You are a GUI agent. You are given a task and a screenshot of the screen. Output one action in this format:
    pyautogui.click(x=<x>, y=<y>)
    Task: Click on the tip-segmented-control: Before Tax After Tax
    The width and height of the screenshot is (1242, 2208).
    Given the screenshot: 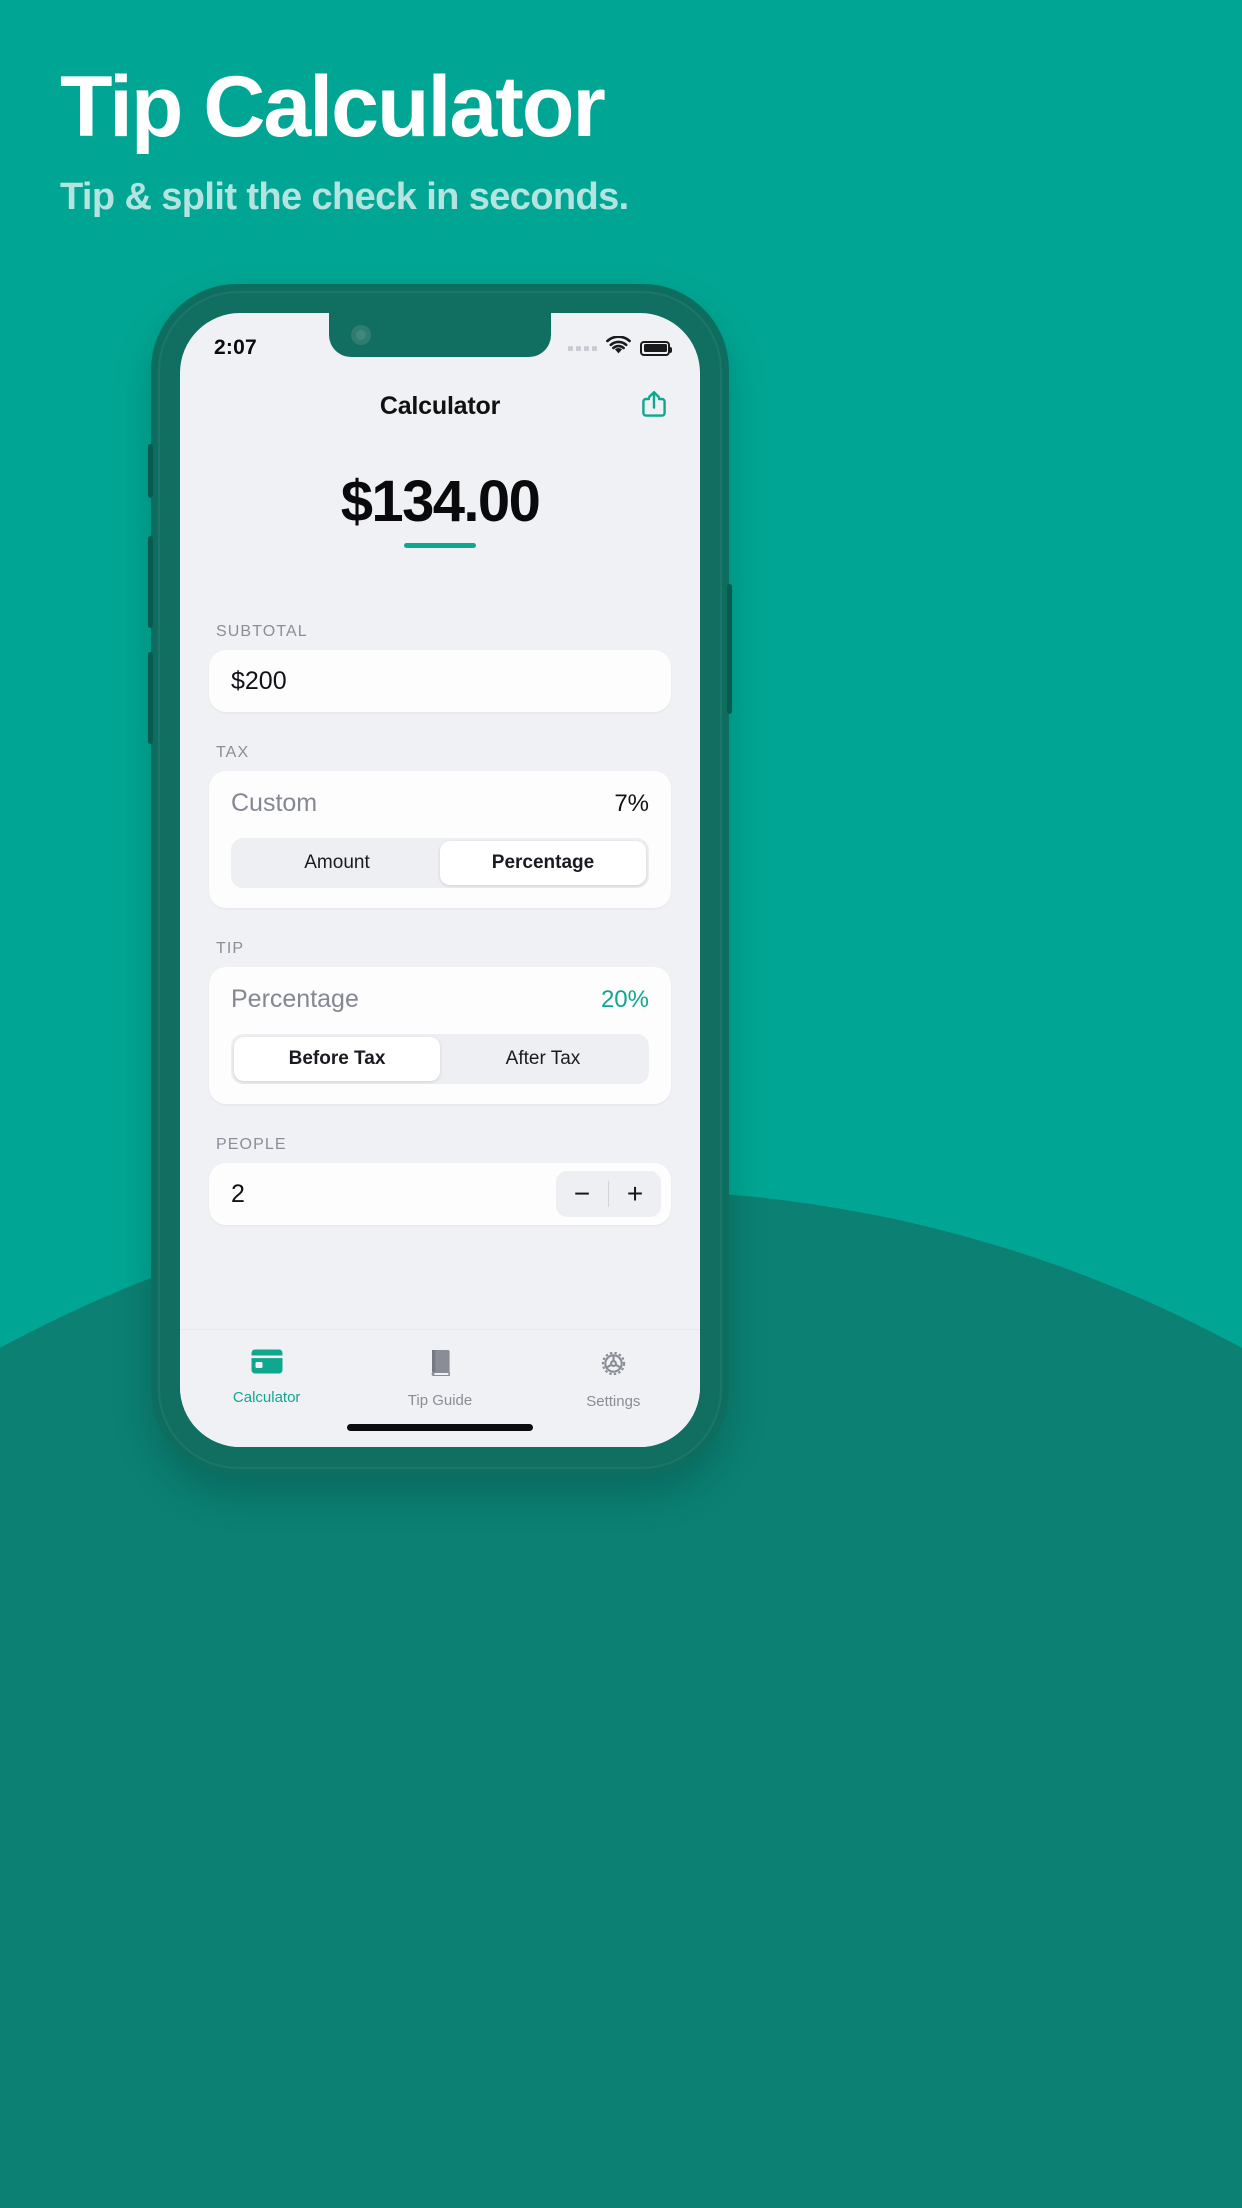 What is the action you would take?
    pyautogui.click(x=440, y=1059)
    